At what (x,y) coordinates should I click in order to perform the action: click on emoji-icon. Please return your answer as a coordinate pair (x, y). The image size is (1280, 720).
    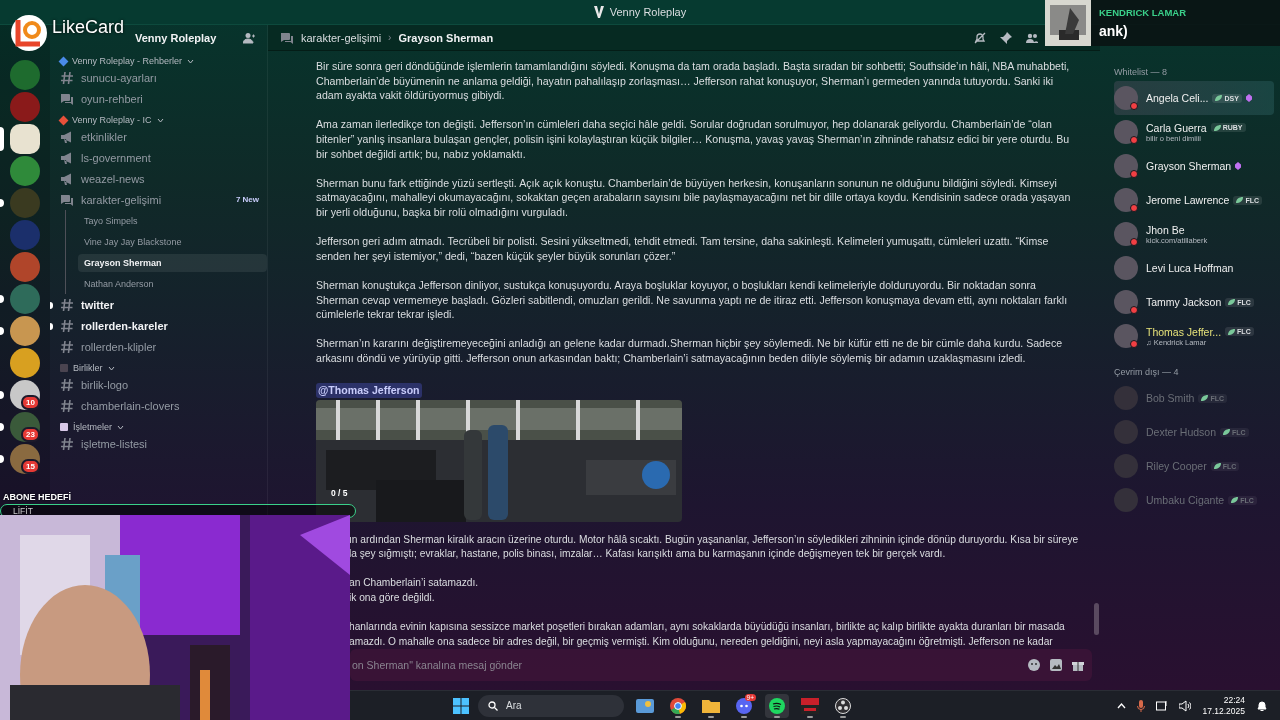
    Looking at the image, I should click on (1034, 665).